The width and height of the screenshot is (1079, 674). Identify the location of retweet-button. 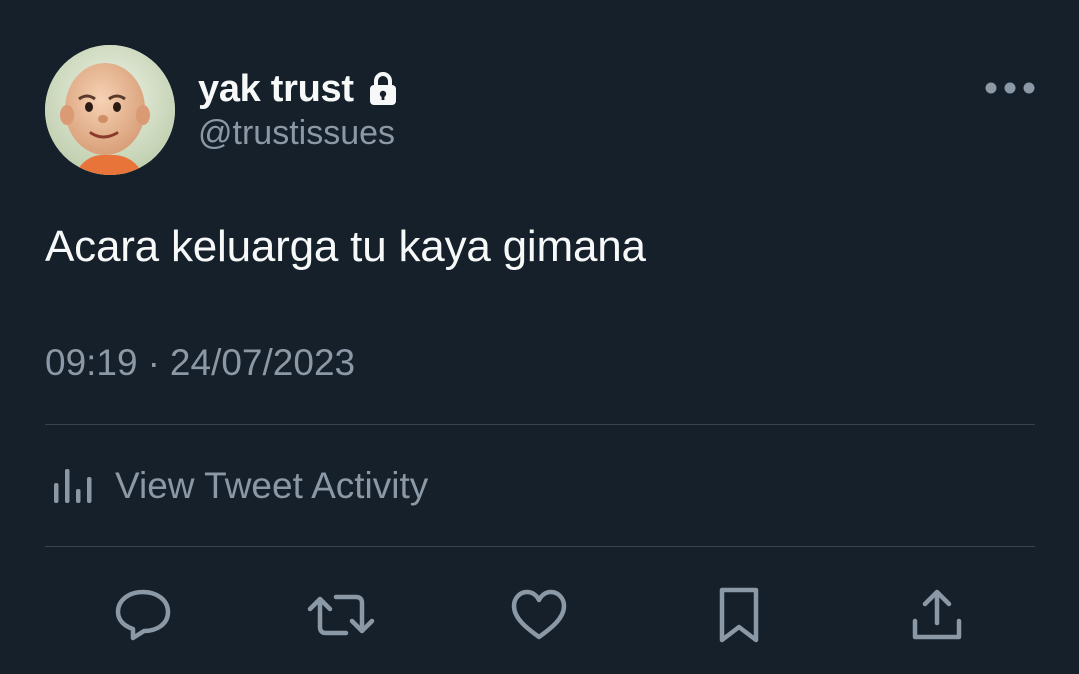
(341, 615).